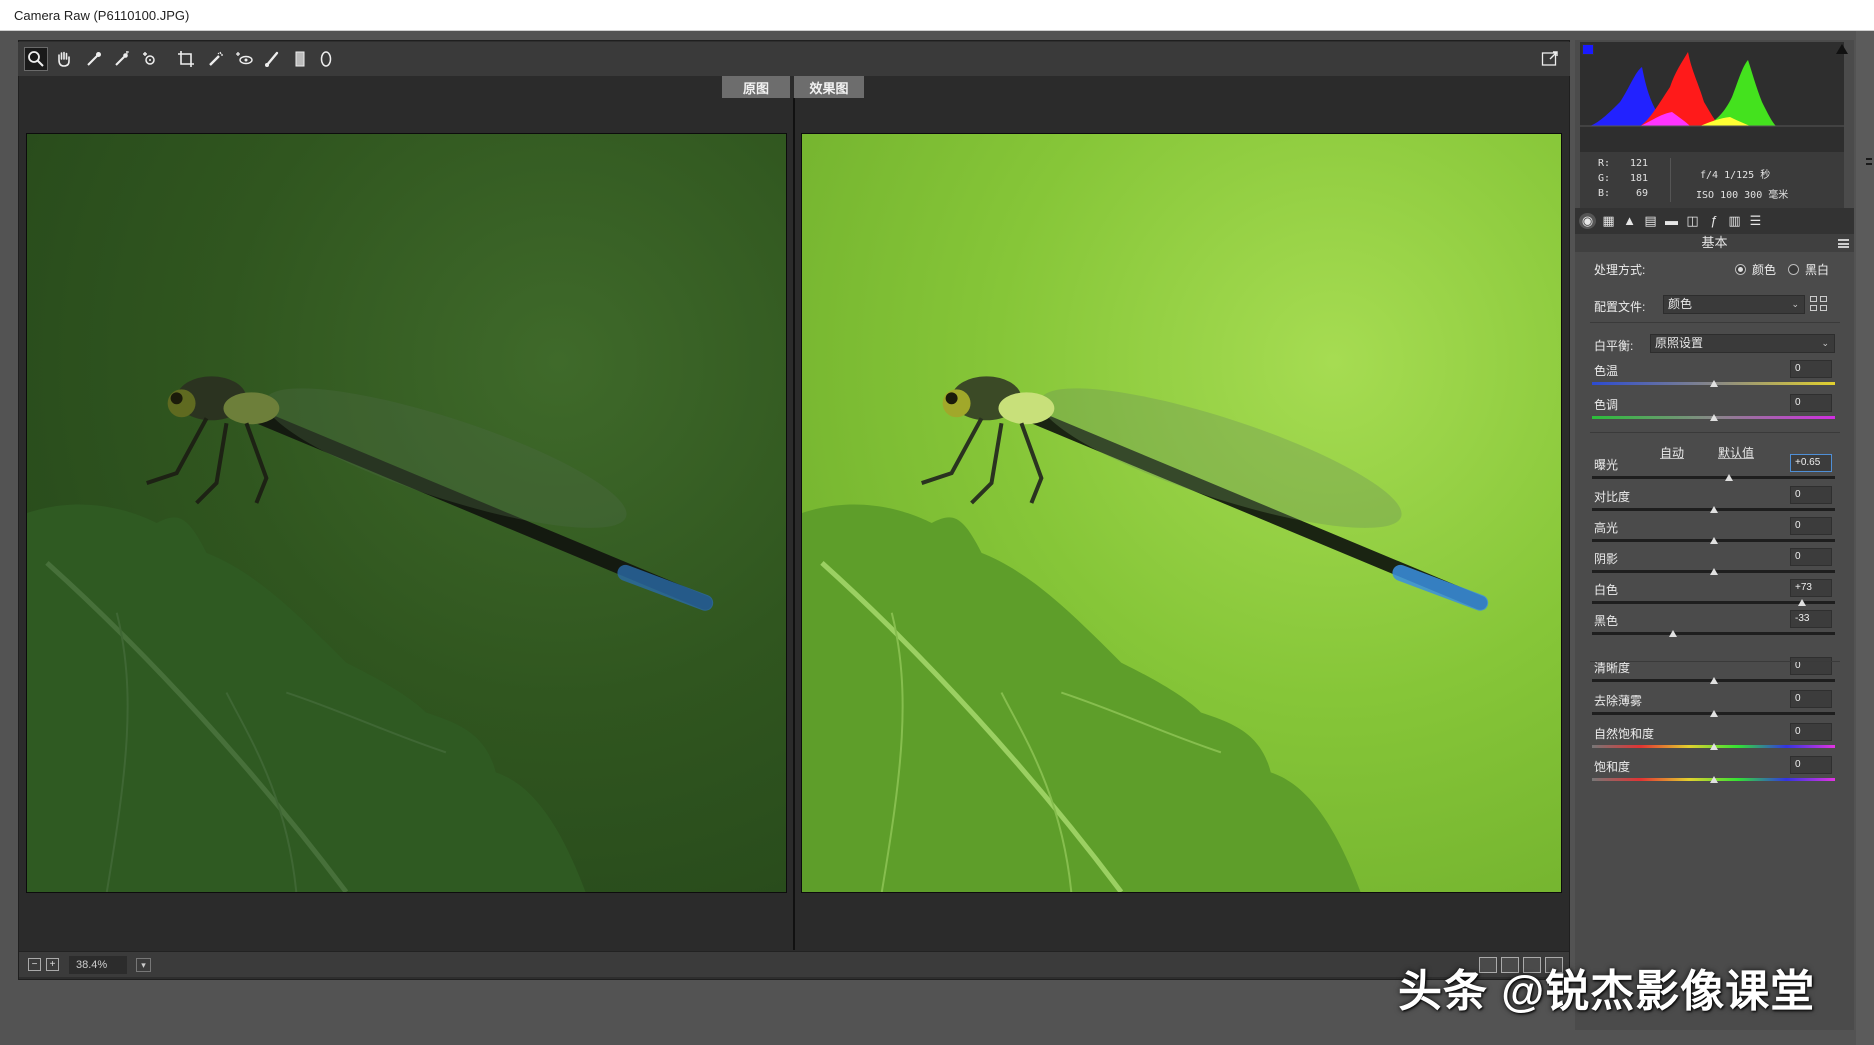  Describe the element at coordinates (1608, 221) in the screenshot. I see `tone-curve-tab-icon: ▦` at that location.